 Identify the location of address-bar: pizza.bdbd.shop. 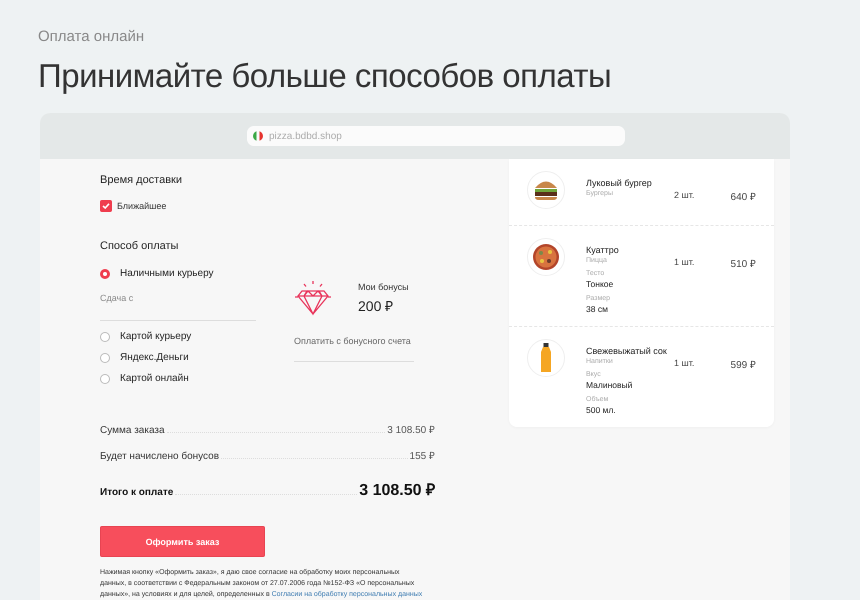
(436, 136).